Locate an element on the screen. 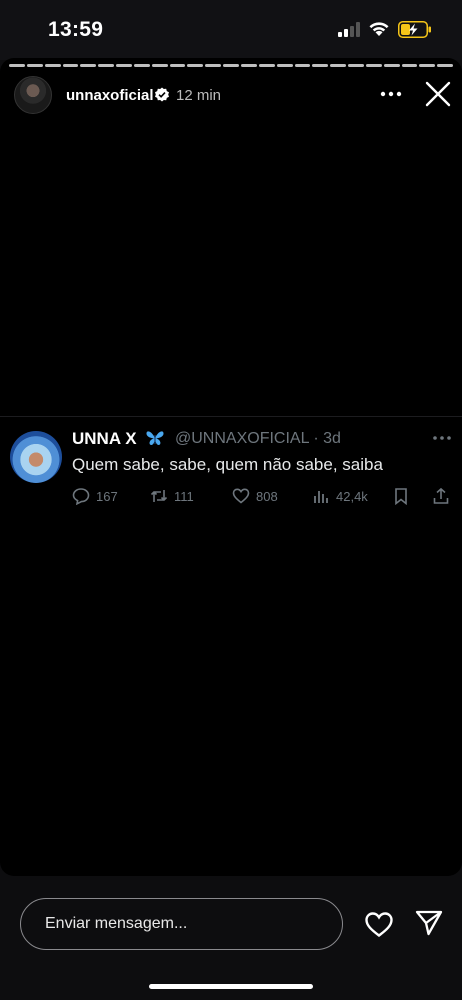  send-message-input is located at coordinates (181, 924).